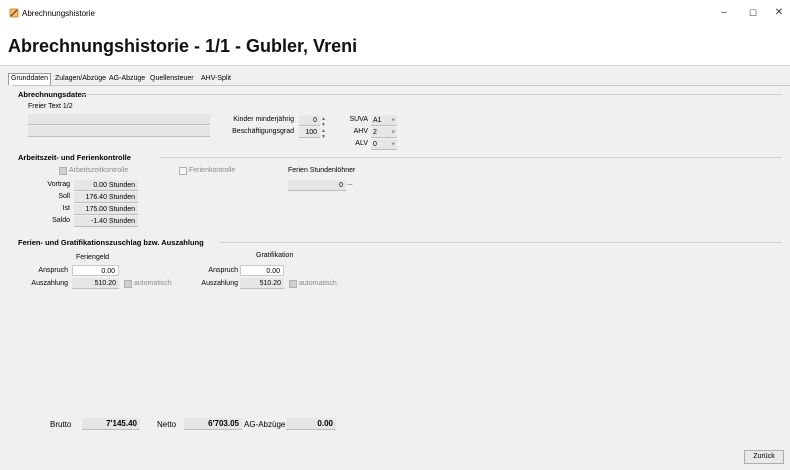 The image size is (790, 470). I want to click on grat-auszahlung-input: 510.20, so click(262, 283).